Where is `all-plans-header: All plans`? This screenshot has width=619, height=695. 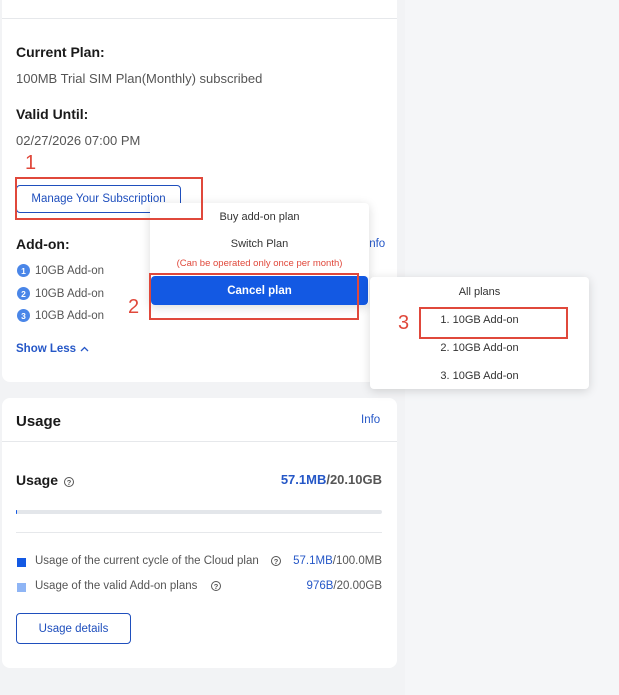 all-plans-header: All plans is located at coordinates (479, 292).